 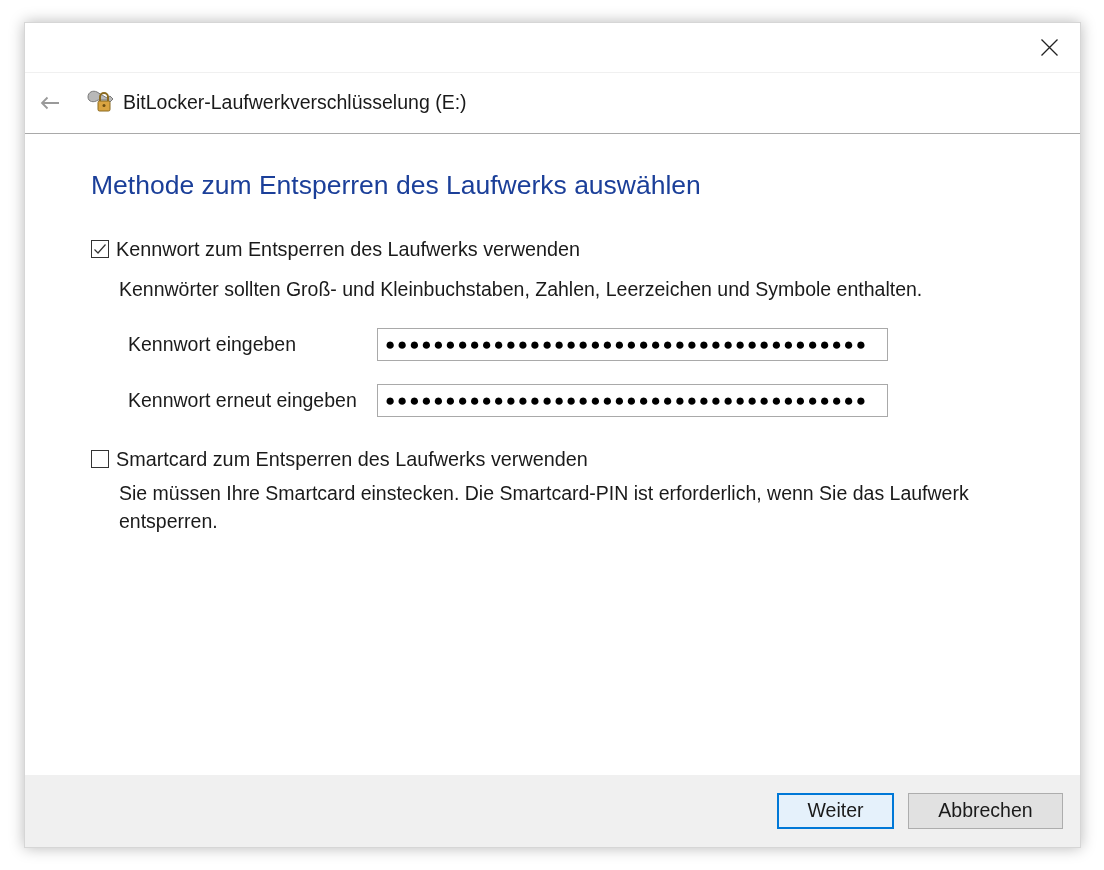 What do you see at coordinates (243, 400) in the screenshot?
I see `field-label: Kennwort erneut eingeben` at bounding box center [243, 400].